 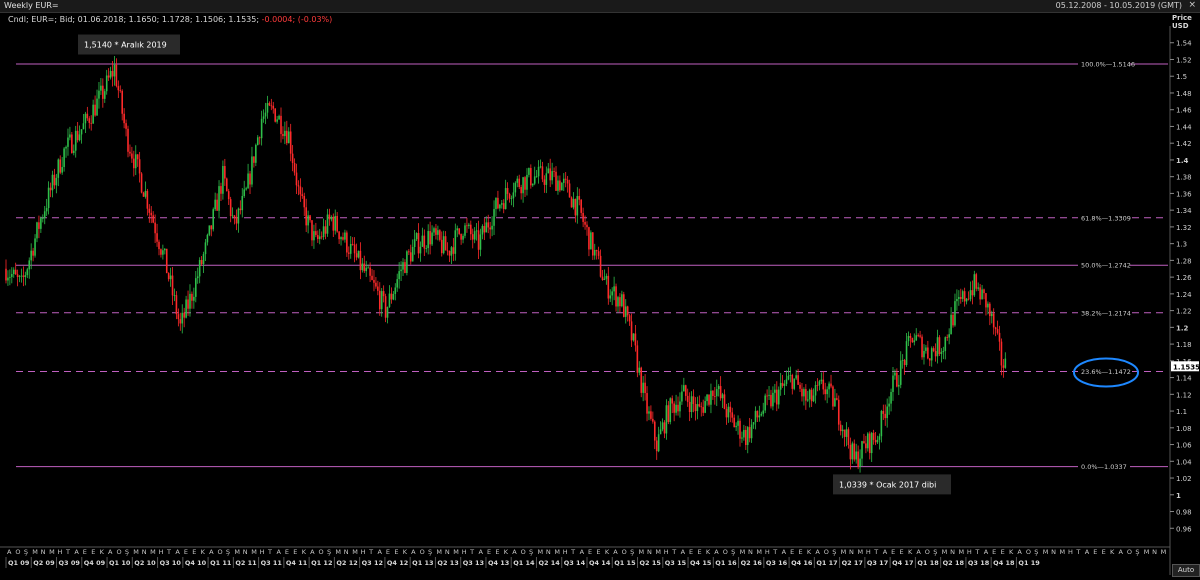 What do you see at coordinates (171, 563) in the screenshot?
I see `x-quarter-label: Q3 10` at bounding box center [171, 563].